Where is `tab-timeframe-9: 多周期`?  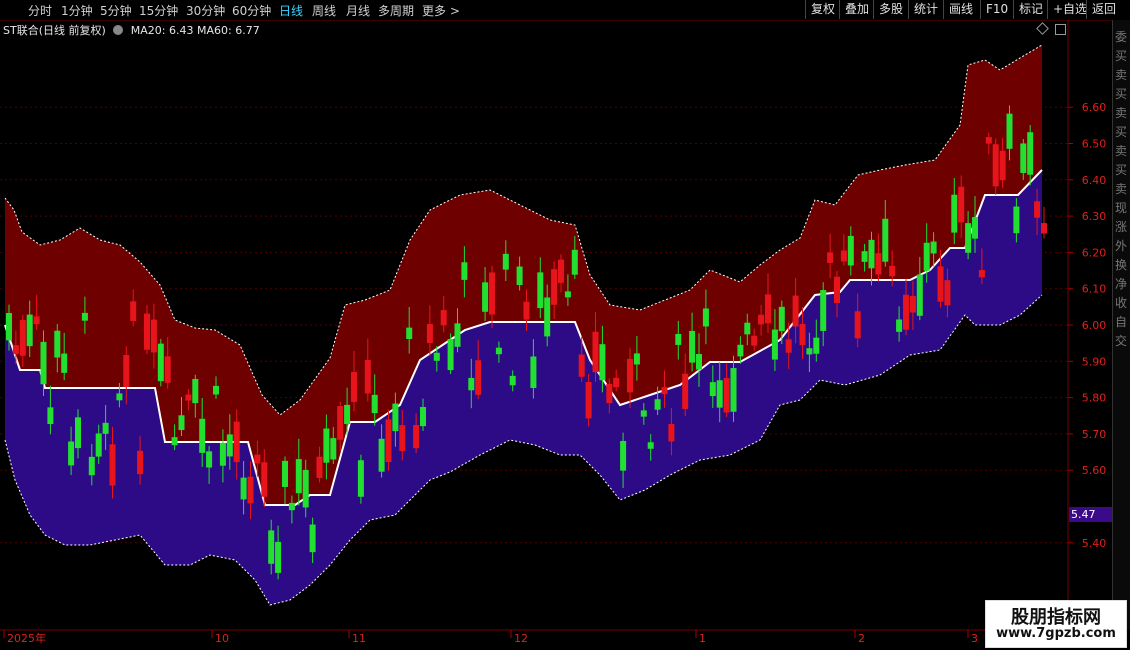
tab-timeframe-9: 多周期 is located at coordinates (396, 10).